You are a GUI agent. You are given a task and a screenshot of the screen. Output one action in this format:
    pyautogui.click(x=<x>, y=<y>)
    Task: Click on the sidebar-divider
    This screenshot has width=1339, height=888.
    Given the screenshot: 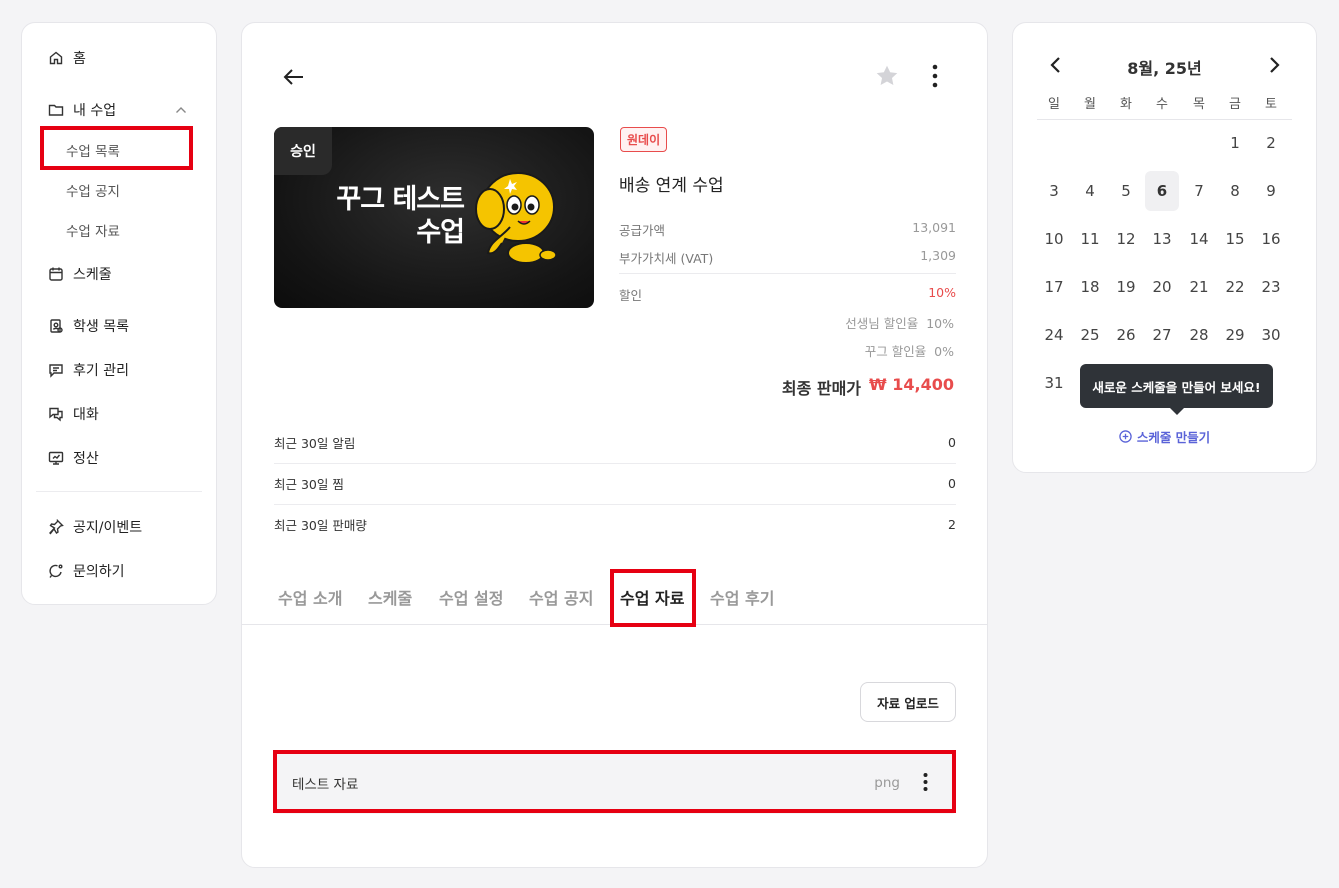 What is the action you would take?
    pyautogui.click(x=119, y=491)
    